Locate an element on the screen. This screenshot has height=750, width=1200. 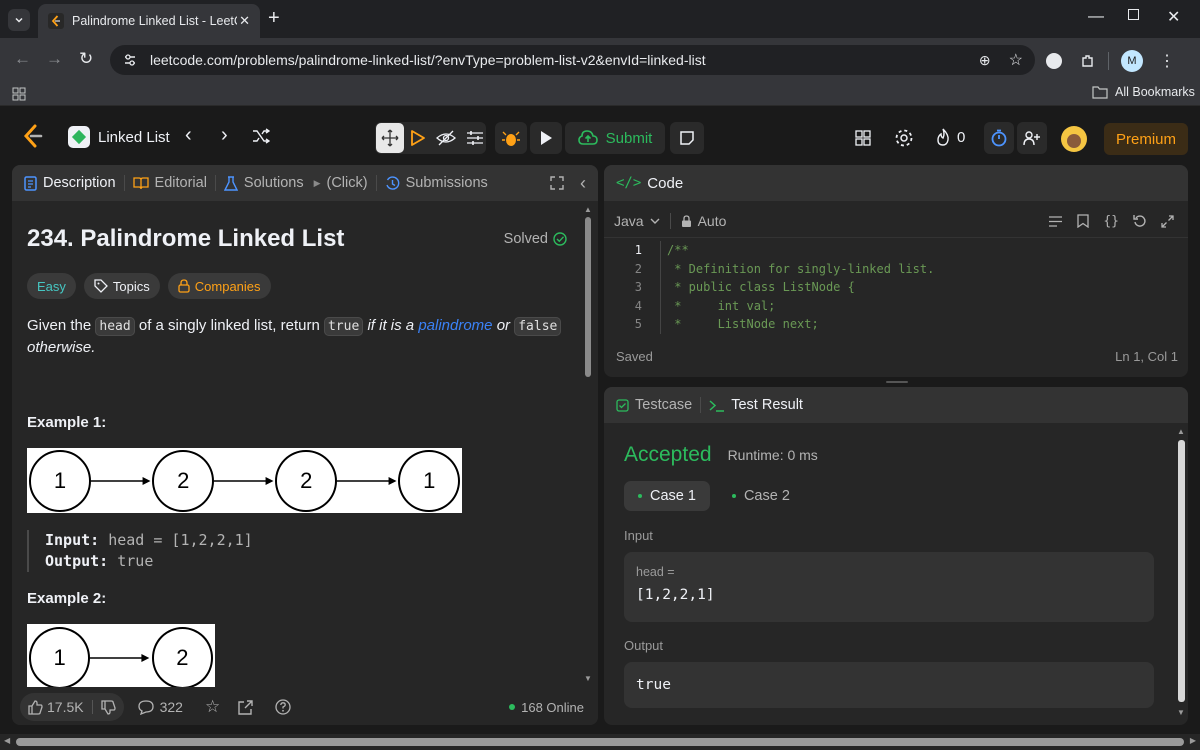
notes-button is located at coordinates (687, 138).